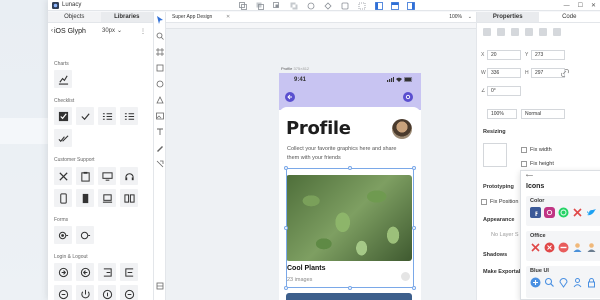 The height and width of the screenshot is (300, 600). Describe the element at coordinates (160, 52) in the screenshot. I see `frame-tool-icon` at that location.